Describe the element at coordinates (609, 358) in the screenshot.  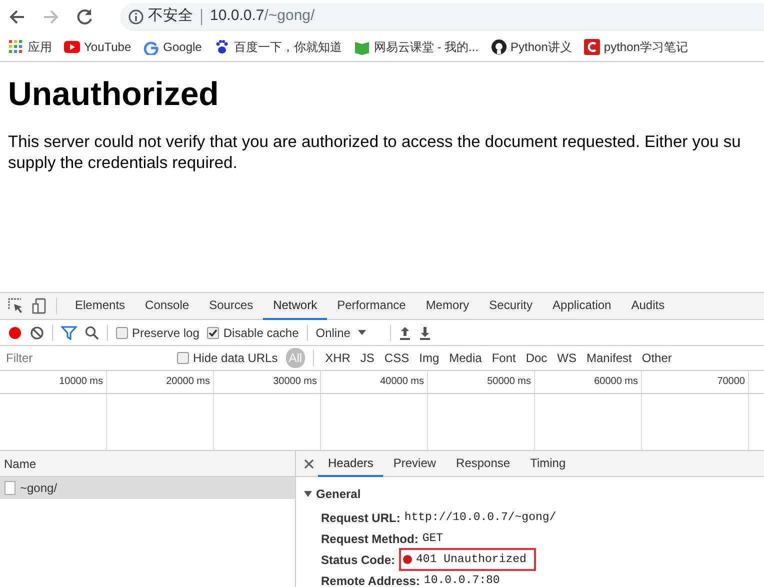
I see `type-filter-button: Manifest` at that location.